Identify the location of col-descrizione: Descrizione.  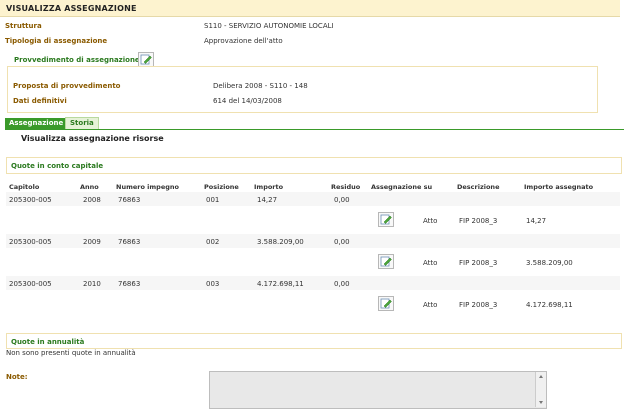
(478, 187).